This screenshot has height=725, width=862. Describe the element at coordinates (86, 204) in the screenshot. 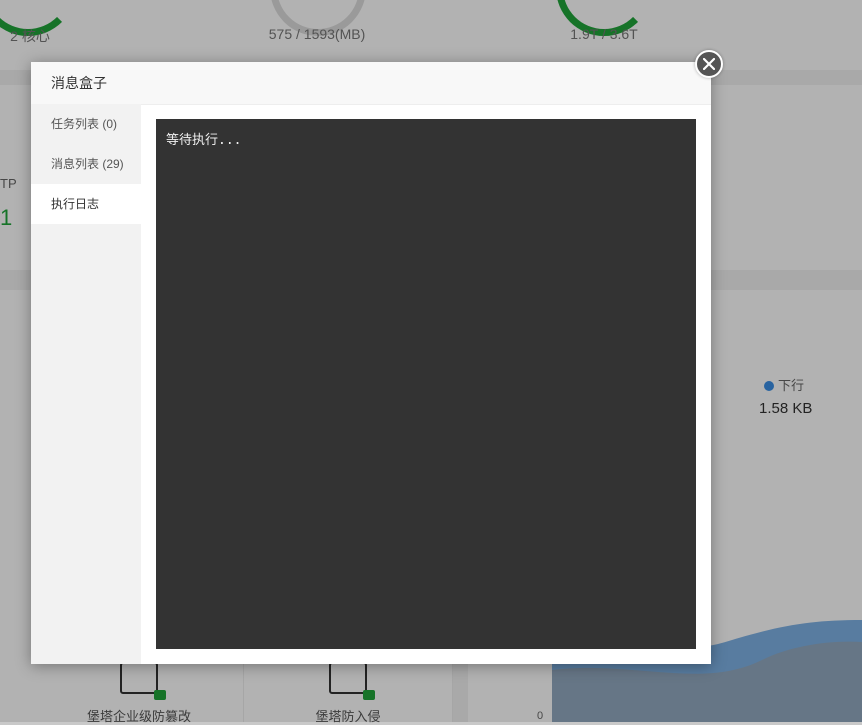

I see `sidebar-item-execution-log: 执行日志` at that location.